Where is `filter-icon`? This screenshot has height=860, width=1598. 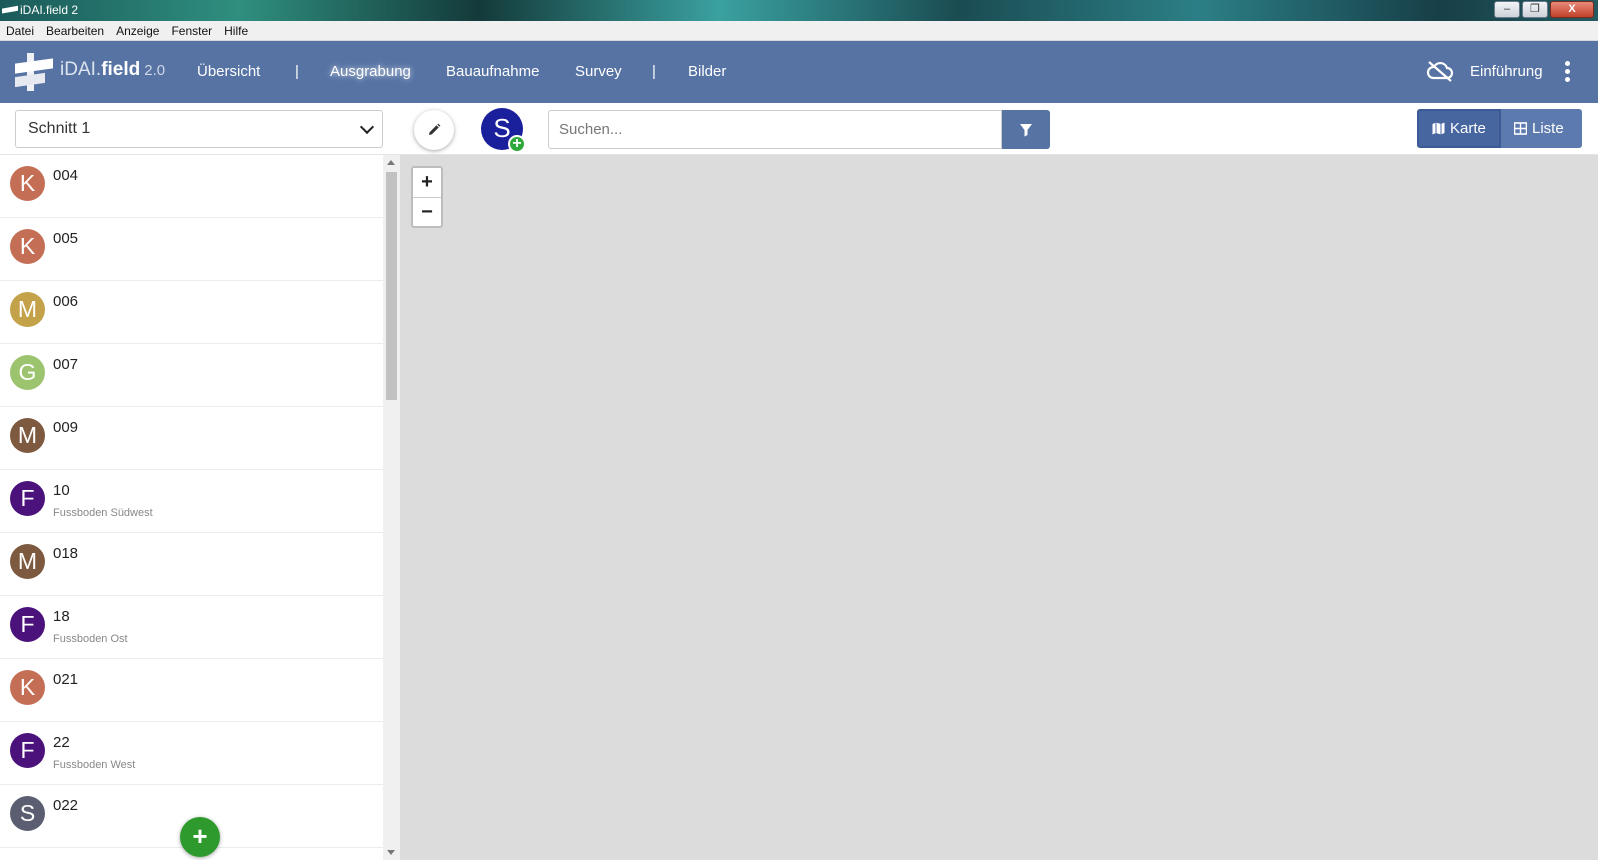 filter-icon is located at coordinates (1026, 129).